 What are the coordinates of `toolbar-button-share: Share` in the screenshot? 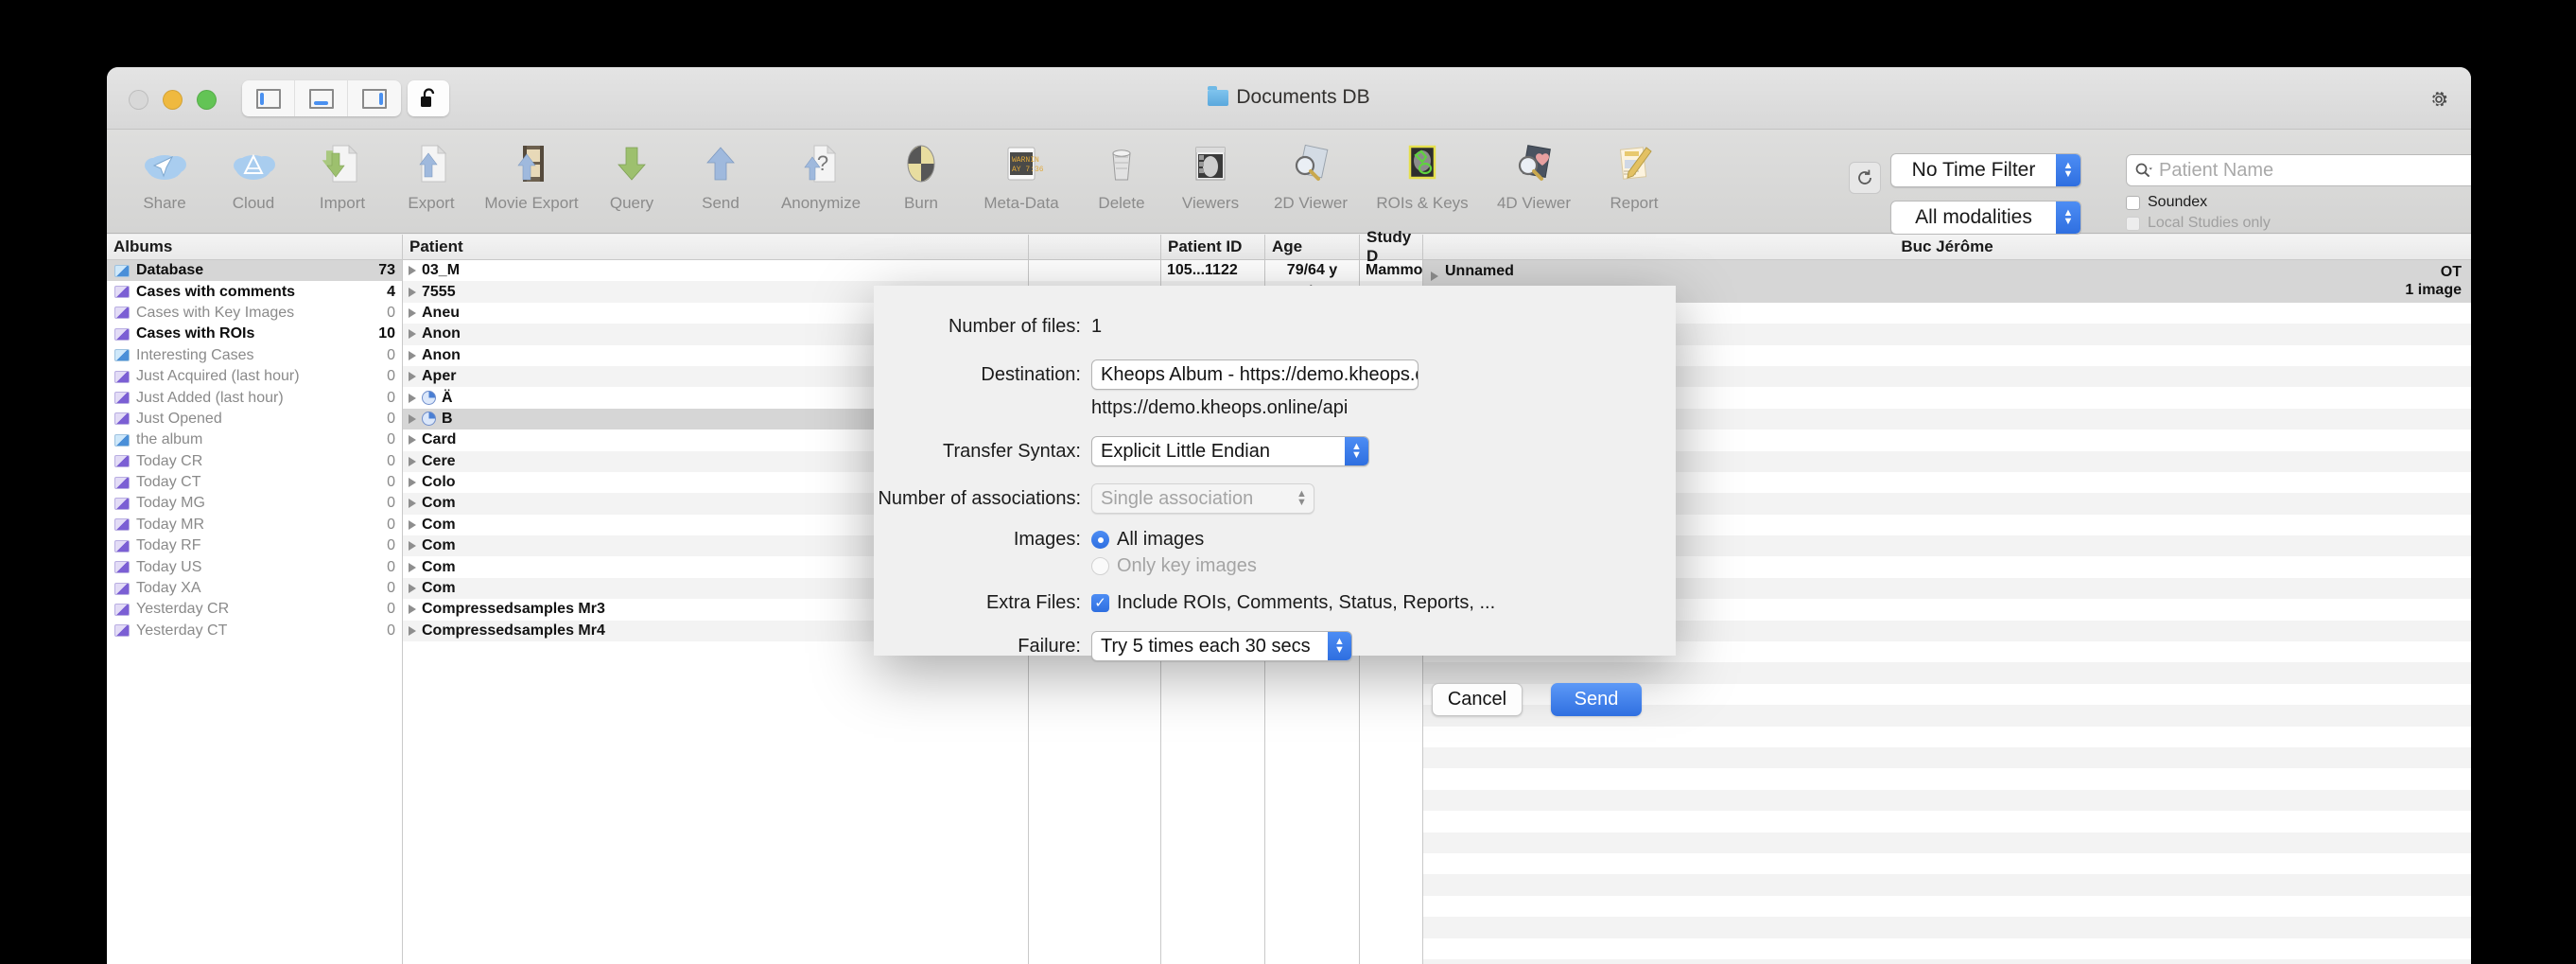 It's located at (164, 173).